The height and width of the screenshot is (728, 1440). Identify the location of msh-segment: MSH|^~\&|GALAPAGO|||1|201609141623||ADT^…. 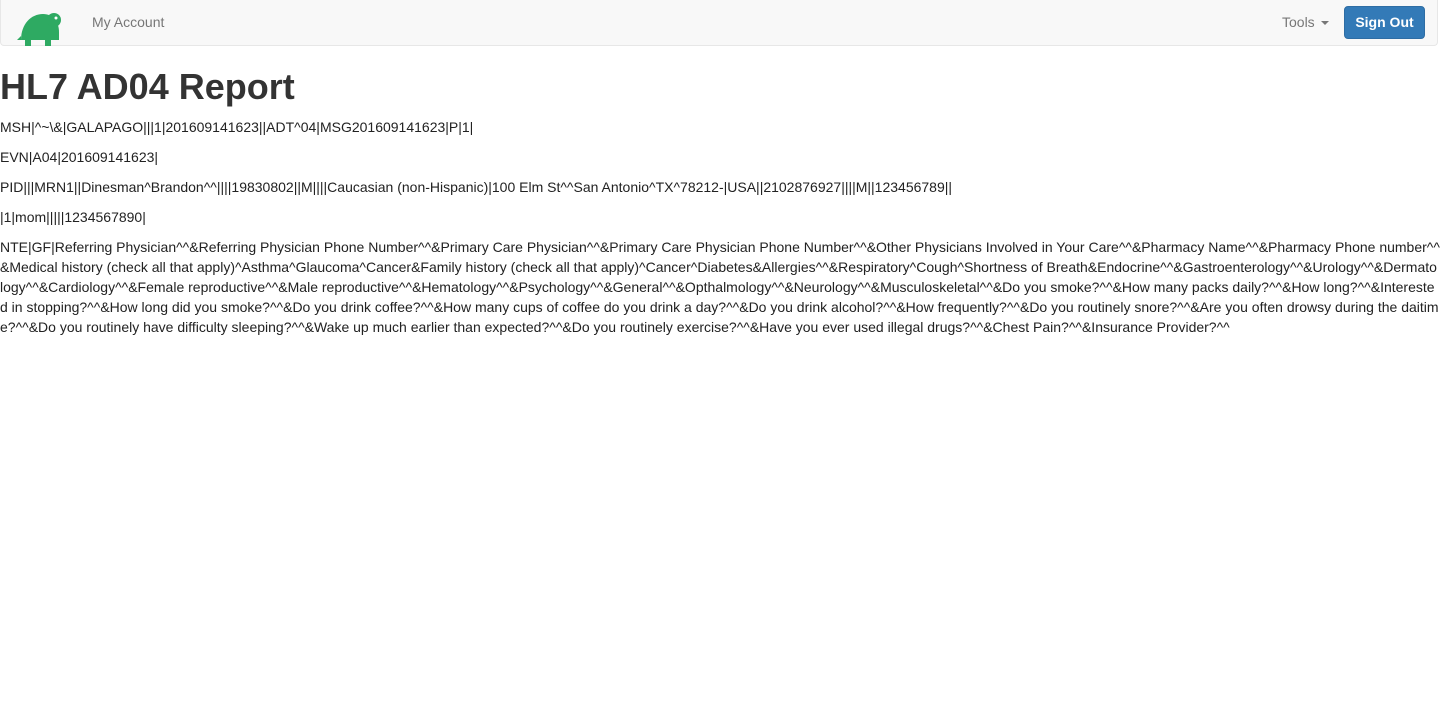
(237, 127).